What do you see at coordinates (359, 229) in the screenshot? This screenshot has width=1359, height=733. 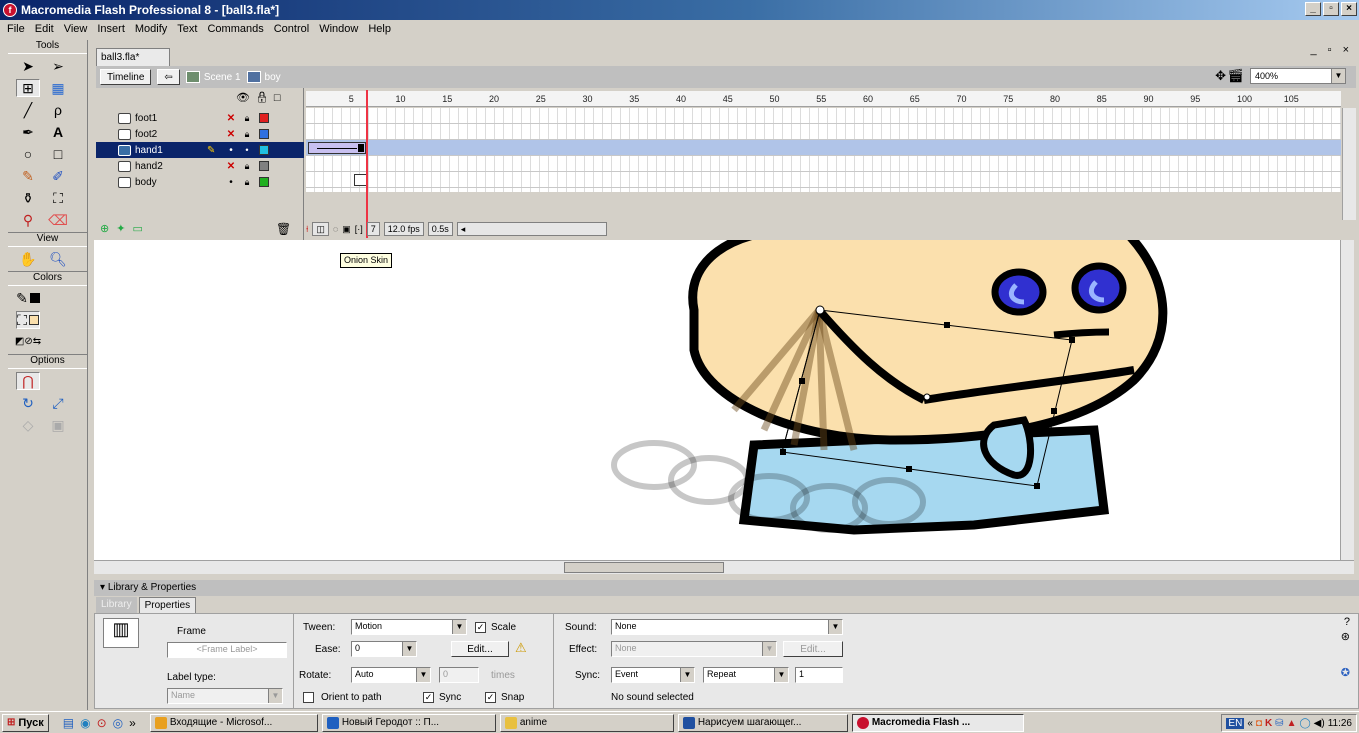 I see `onion-markers-icon: [·]` at bounding box center [359, 229].